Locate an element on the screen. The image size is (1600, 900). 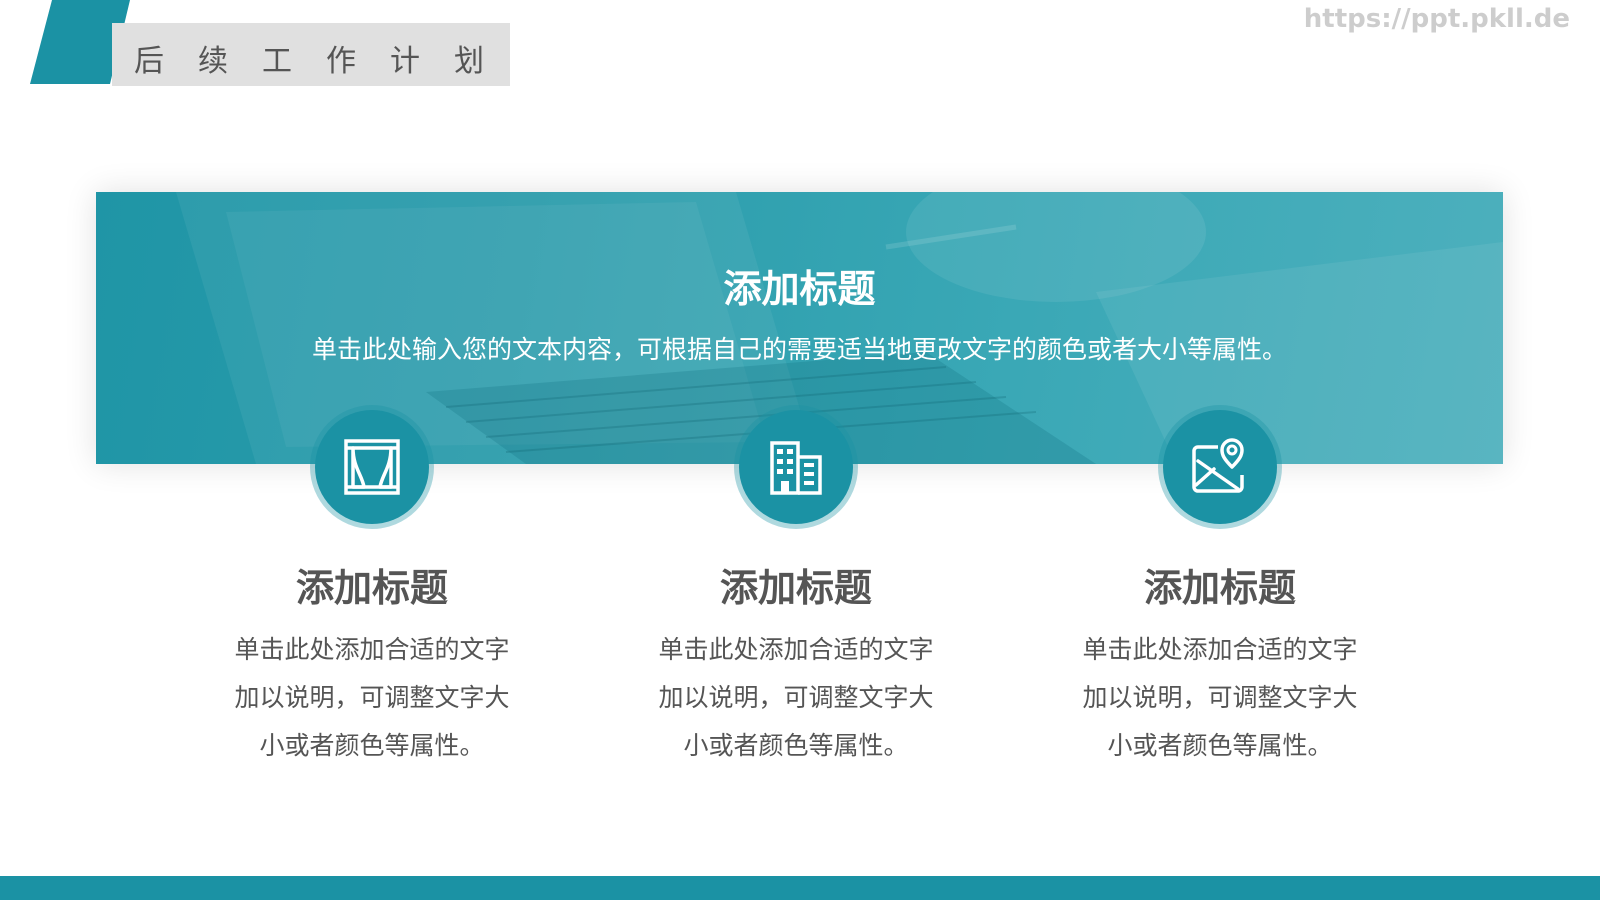
banner-title: 添加标题 is located at coordinates (799, 289).